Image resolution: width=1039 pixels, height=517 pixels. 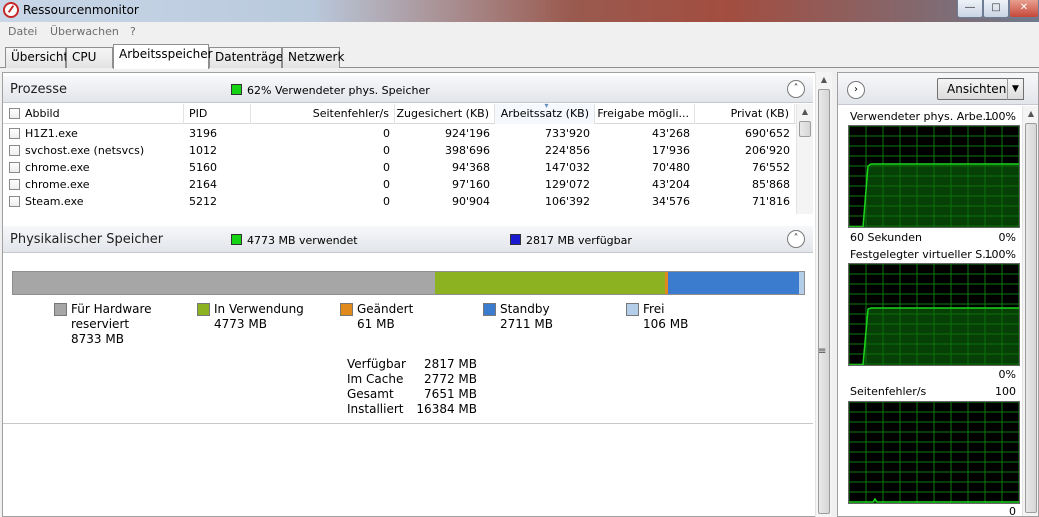 I want to click on table-row: Steam.exe 5212 0 90'904 106'392 34'576 71'816, so click(x=408, y=201).